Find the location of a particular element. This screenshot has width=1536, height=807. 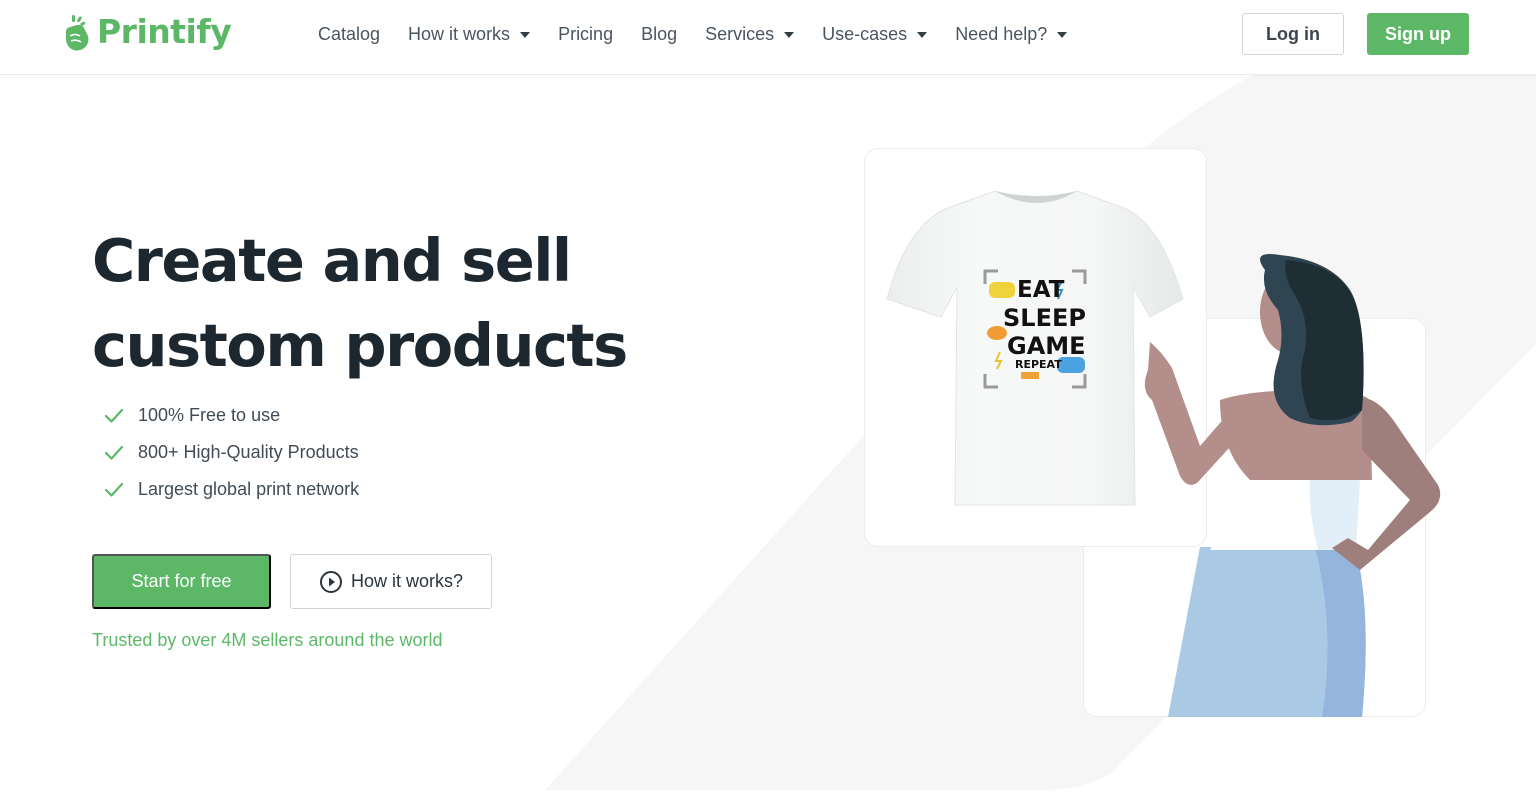

feature-item: 800+ High-Quality Products is located at coordinates (231, 452).